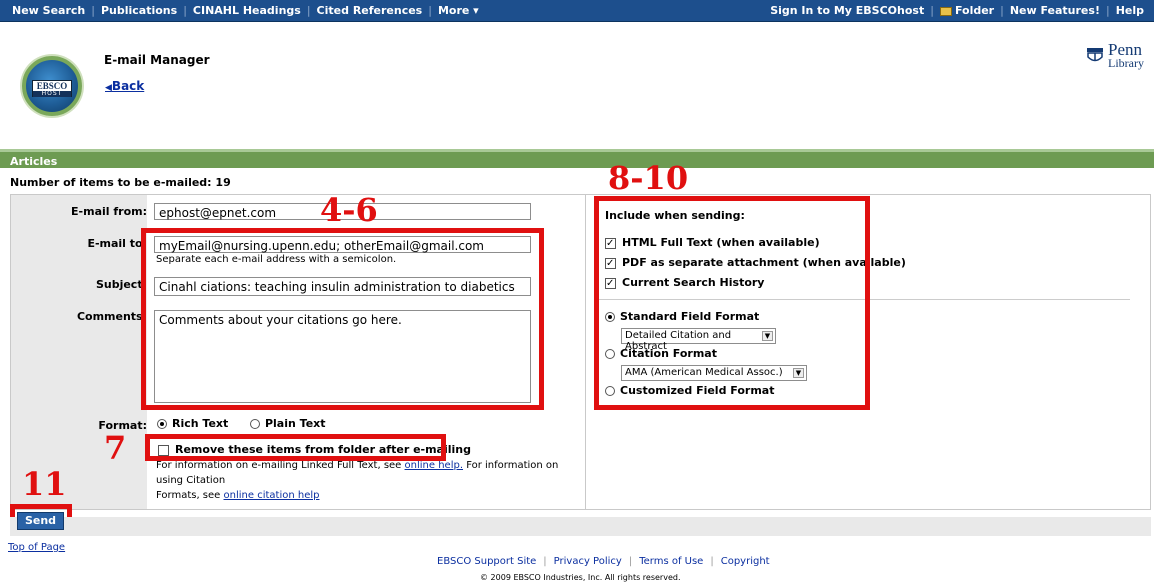  I want to click on top-of-page-link: Top of Page, so click(36, 547).